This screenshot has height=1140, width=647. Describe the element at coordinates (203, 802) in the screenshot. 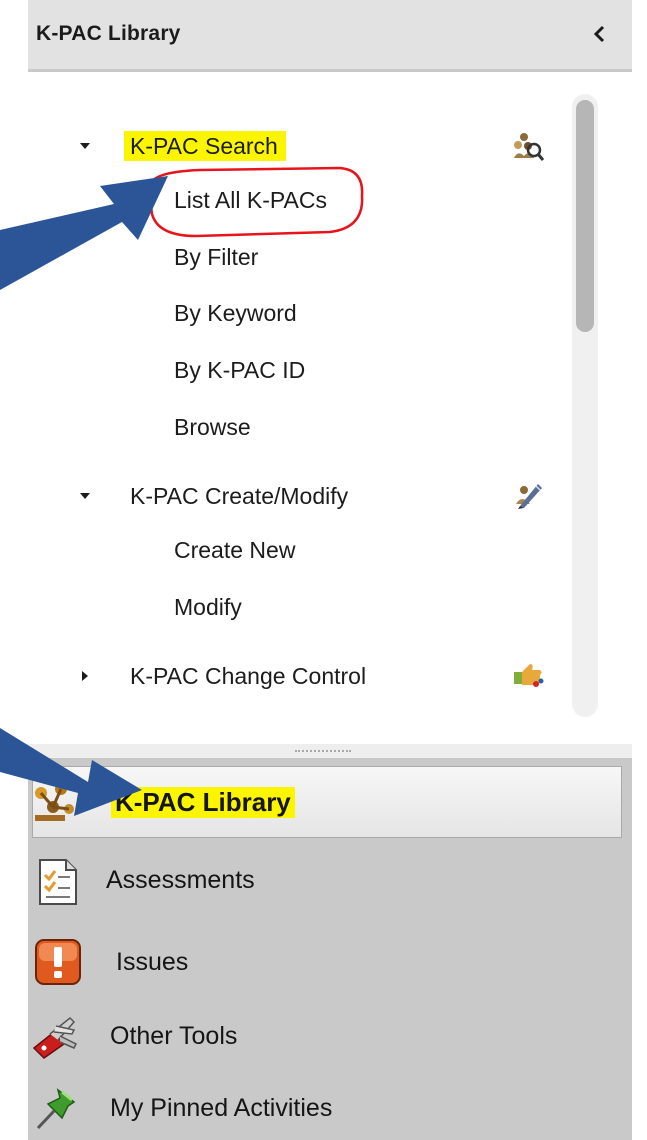

I see `nav-item-label: K-PAC Library` at that location.